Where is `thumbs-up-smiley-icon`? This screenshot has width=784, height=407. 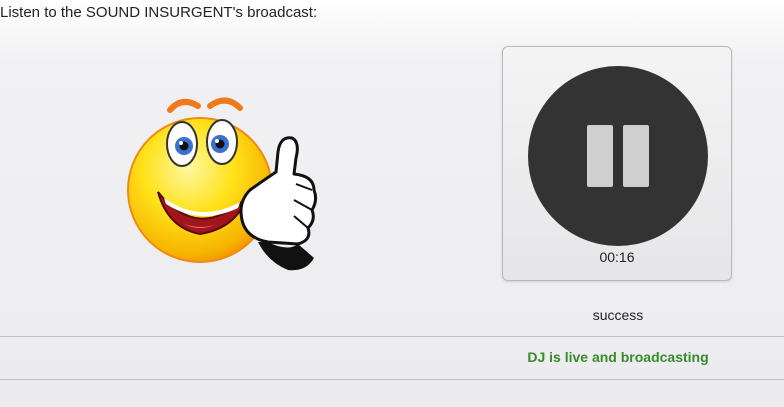
thumbs-up-smiley-icon is located at coordinates (224, 182).